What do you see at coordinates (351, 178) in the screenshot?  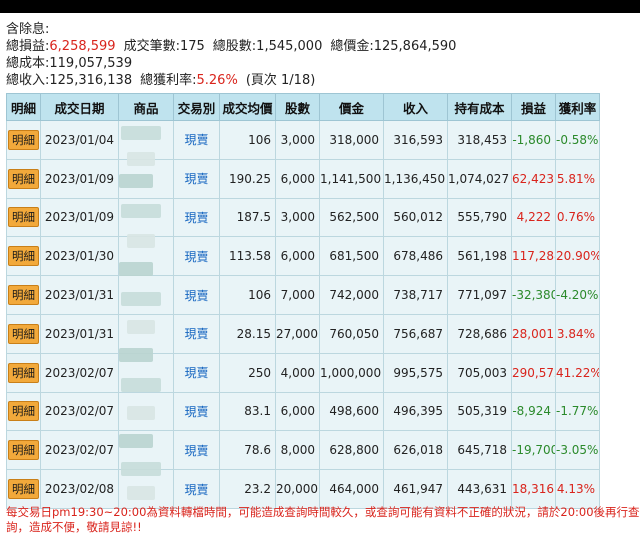 I see `trade-value: 1,141,500` at bounding box center [351, 178].